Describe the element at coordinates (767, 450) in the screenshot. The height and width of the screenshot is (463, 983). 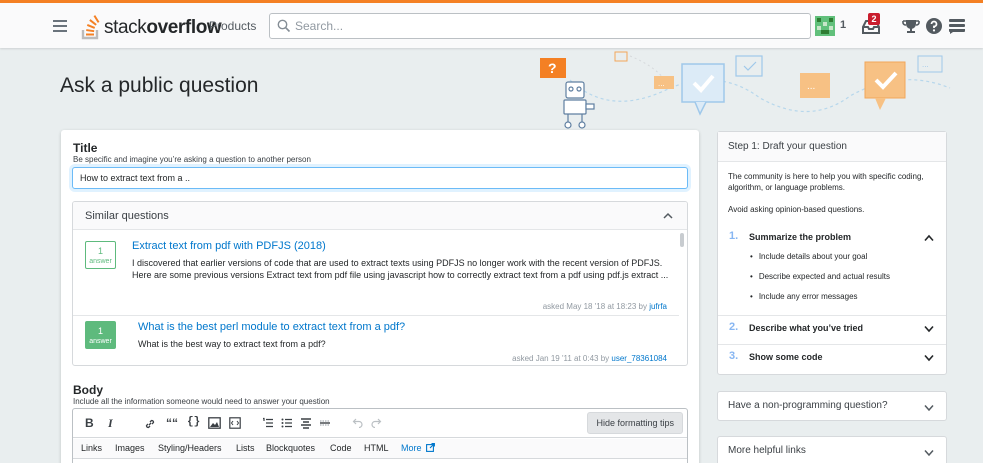
I see `helpful-links-label: More helpful links` at that location.